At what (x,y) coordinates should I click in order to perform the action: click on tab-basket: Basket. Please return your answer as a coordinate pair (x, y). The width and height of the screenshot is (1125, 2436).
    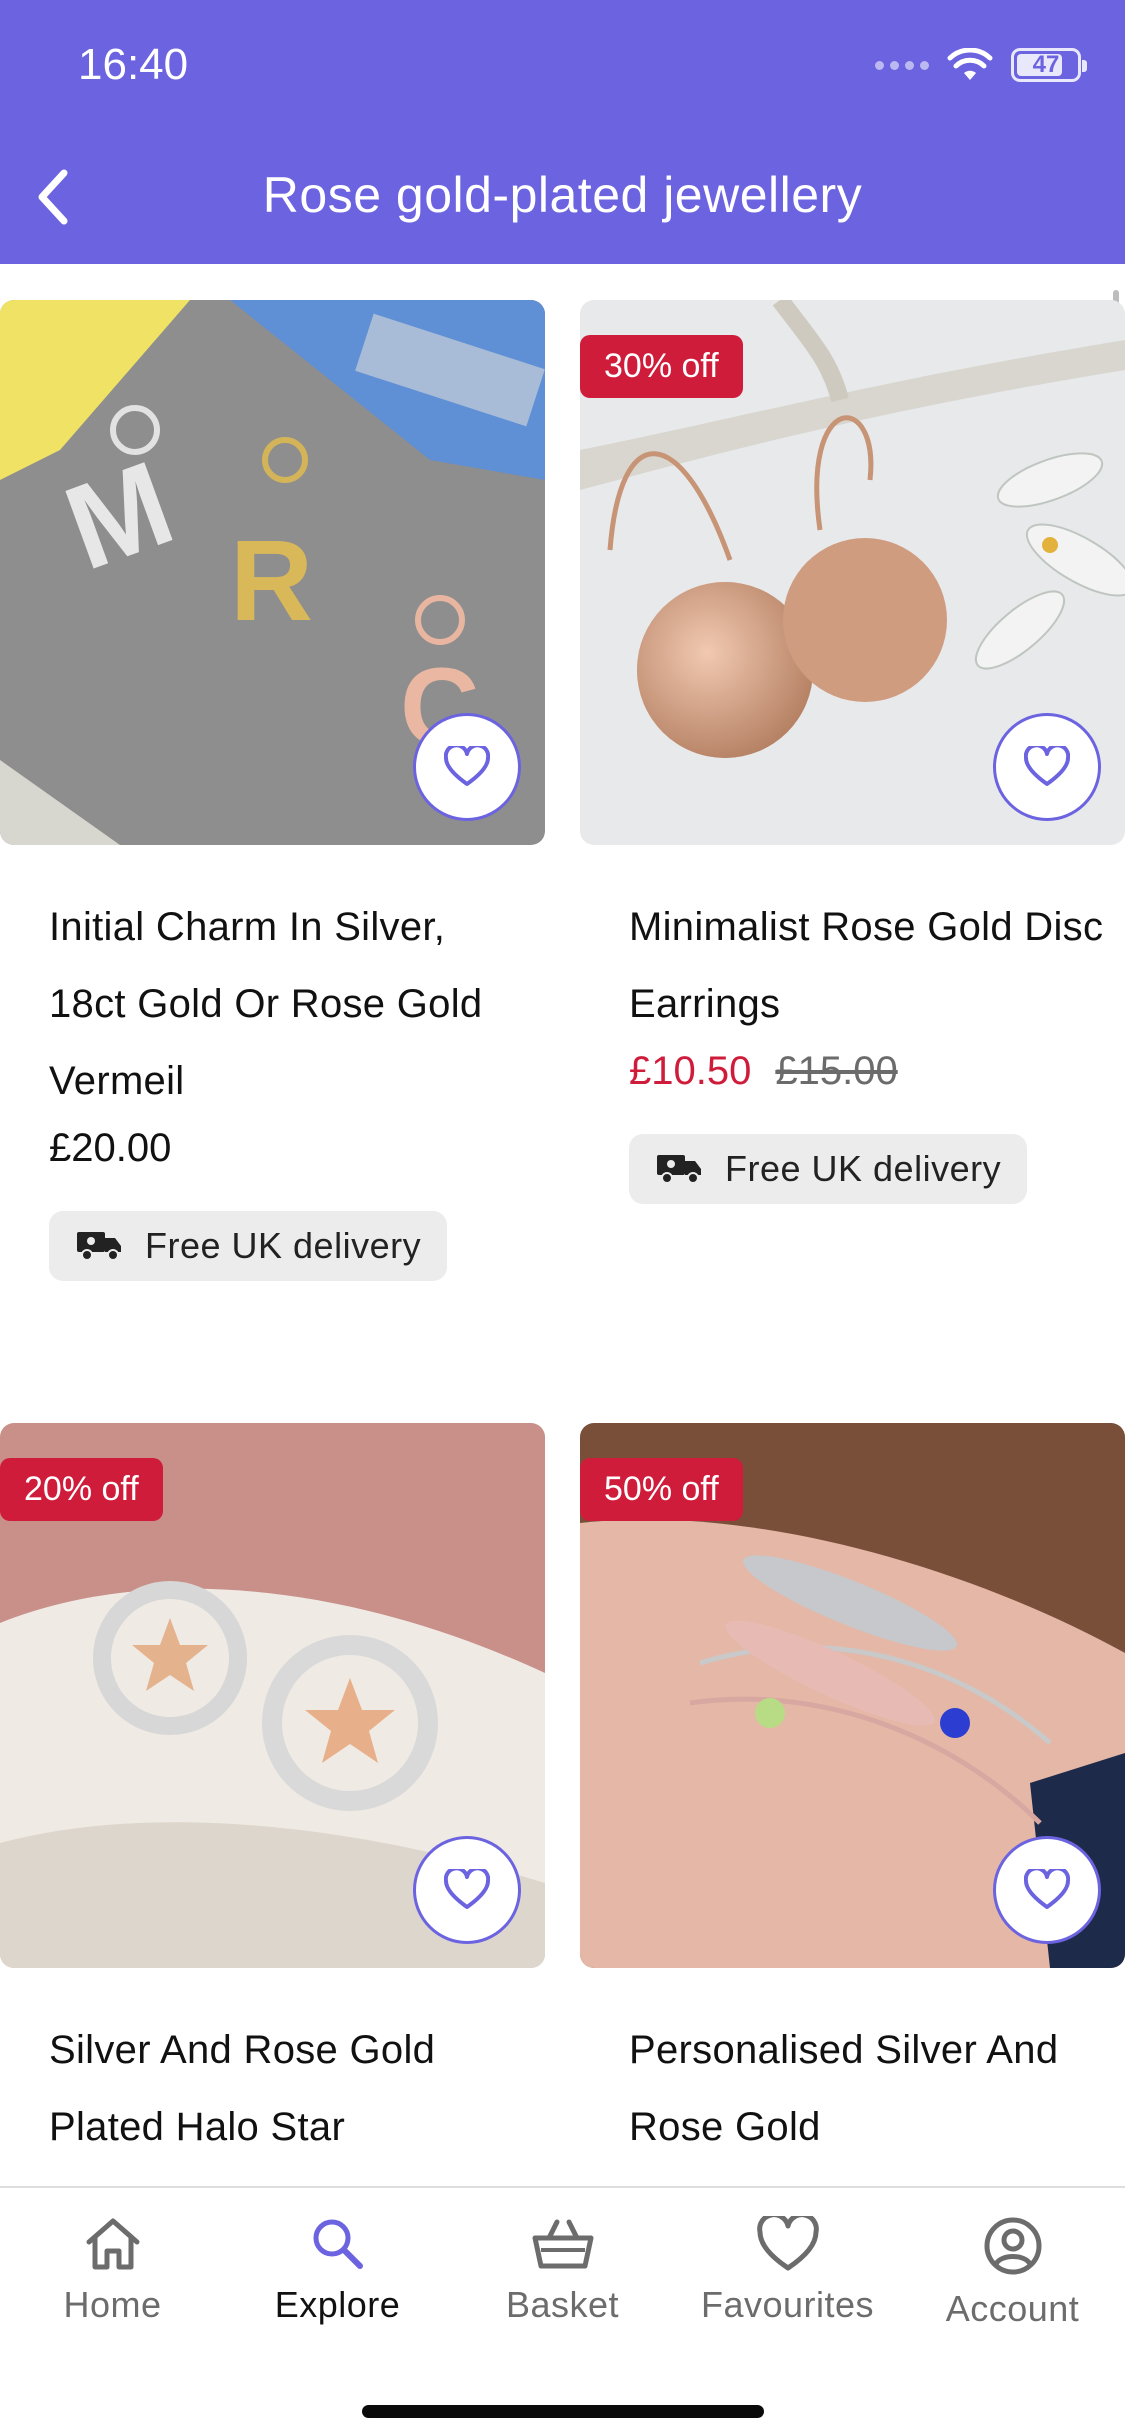
    Looking at the image, I should click on (562, 2271).